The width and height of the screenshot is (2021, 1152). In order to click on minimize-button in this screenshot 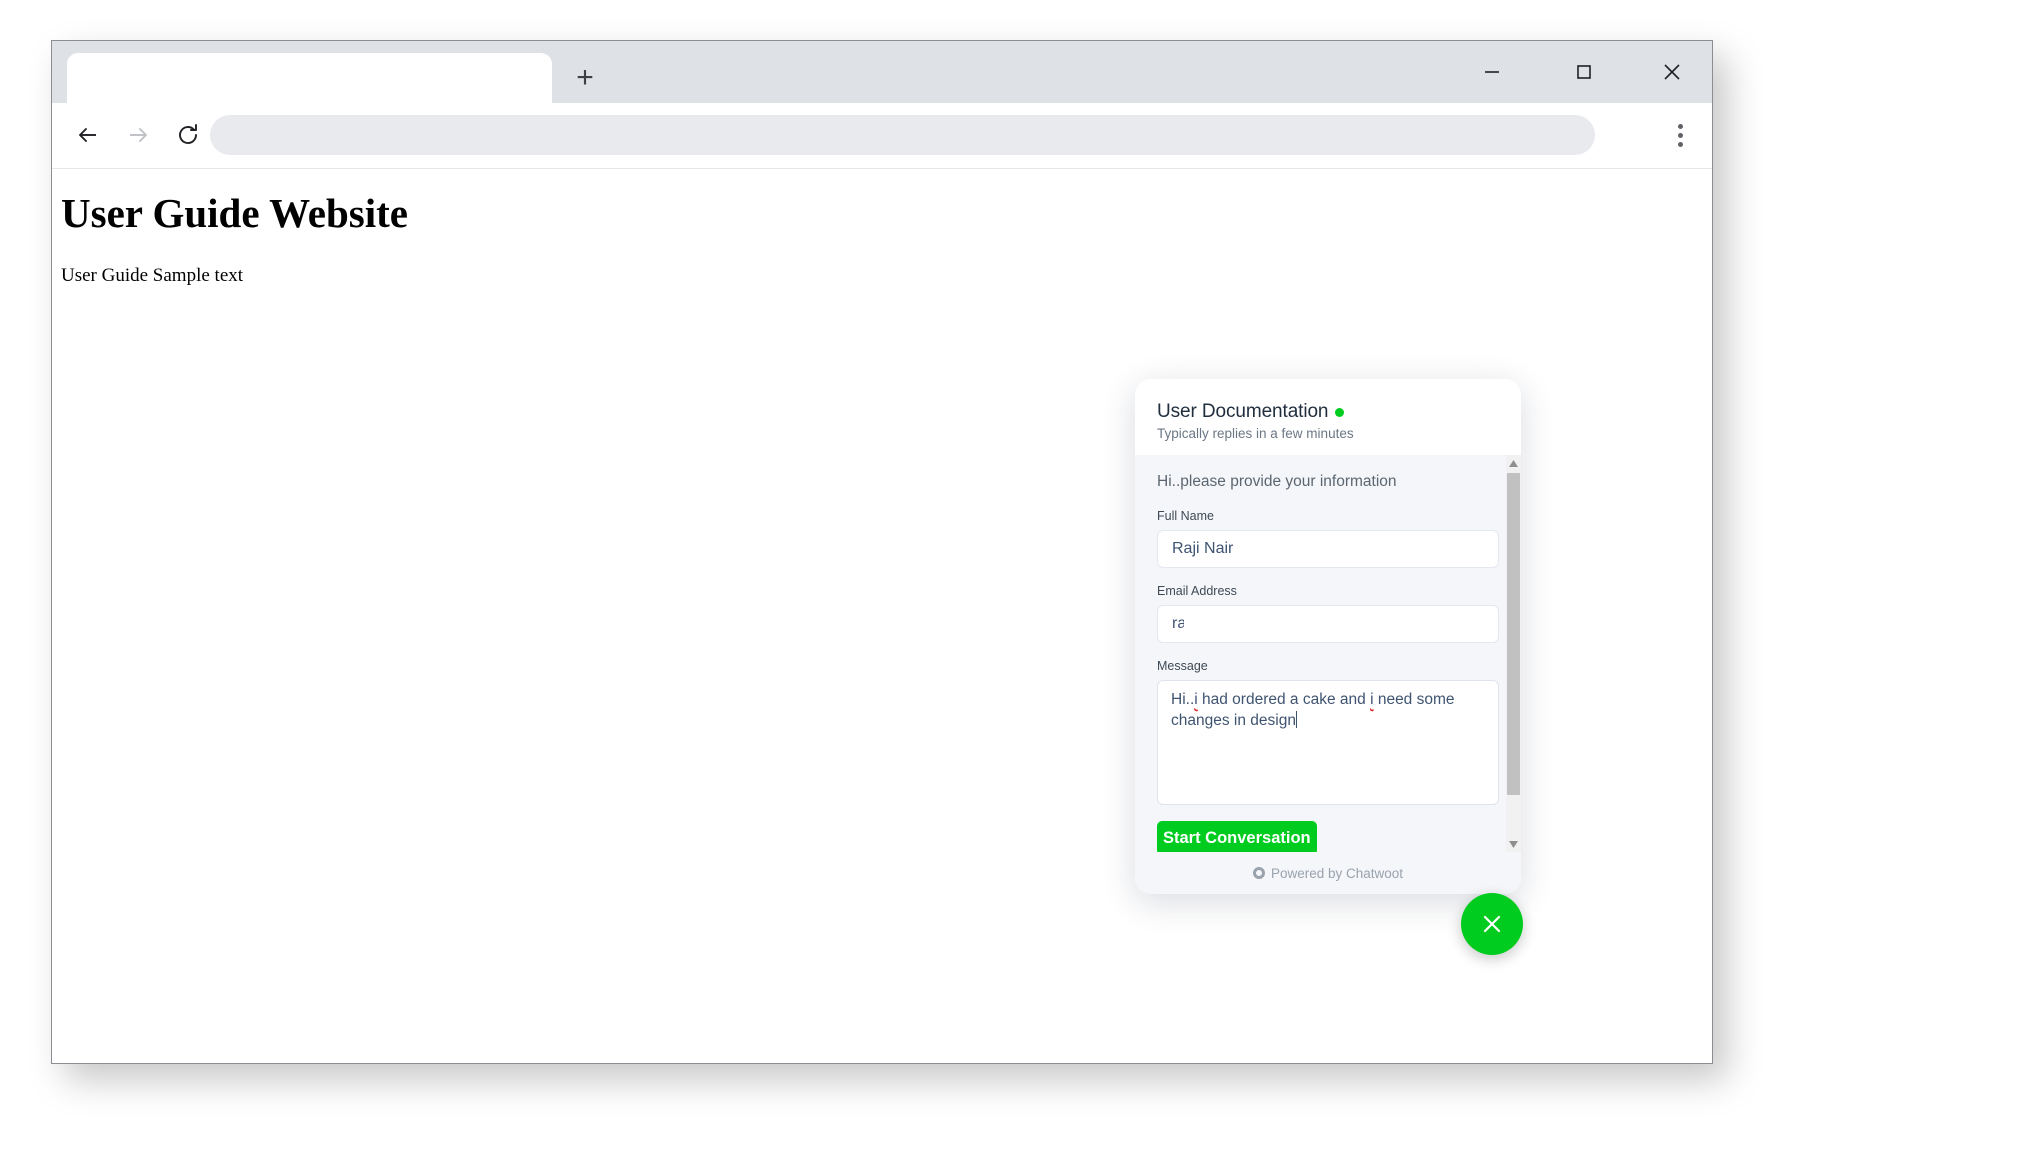, I will do `click(1492, 72)`.